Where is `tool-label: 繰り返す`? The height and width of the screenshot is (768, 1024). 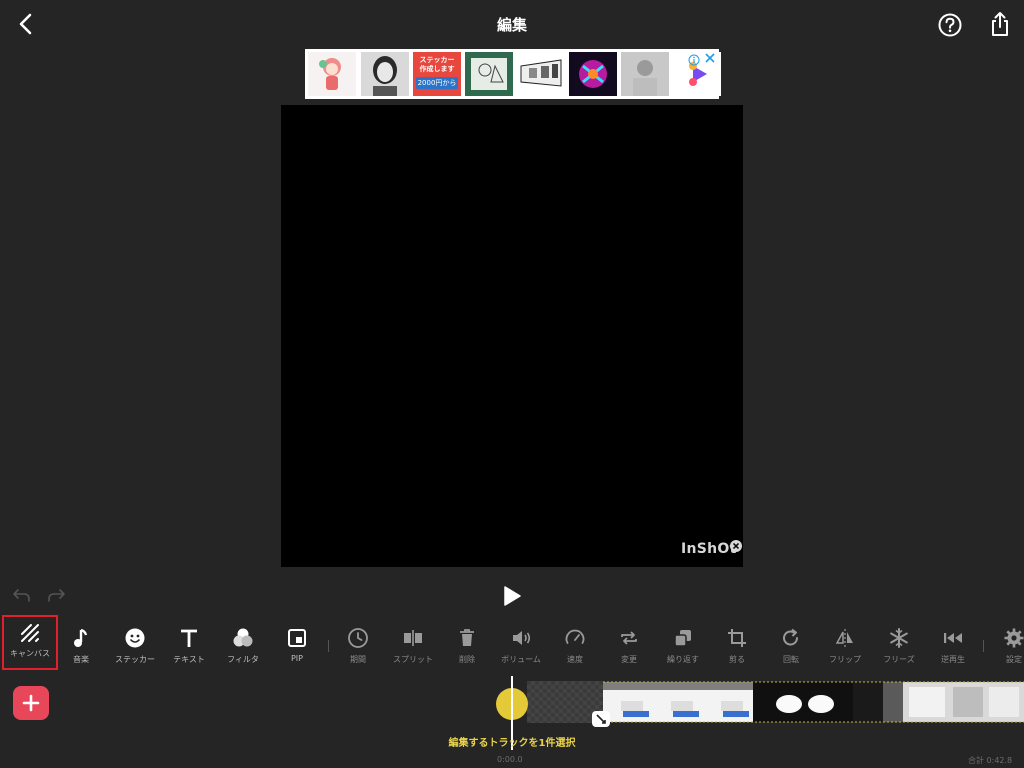
tool-label: 繰り返す is located at coordinates (683, 659).